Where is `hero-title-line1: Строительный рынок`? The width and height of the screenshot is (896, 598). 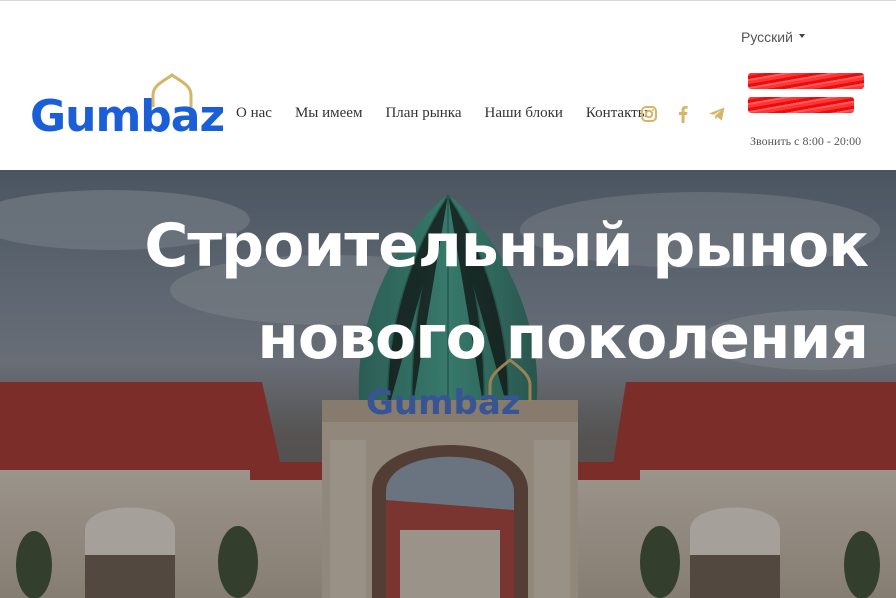 hero-title-line1: Строительный рынок is located at coordinates (506, 246).